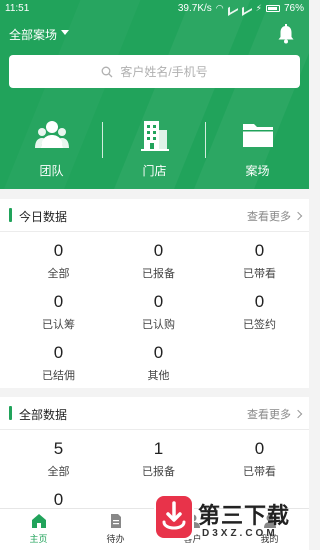  I want to click on stat-value: 1, so click(158, 448).